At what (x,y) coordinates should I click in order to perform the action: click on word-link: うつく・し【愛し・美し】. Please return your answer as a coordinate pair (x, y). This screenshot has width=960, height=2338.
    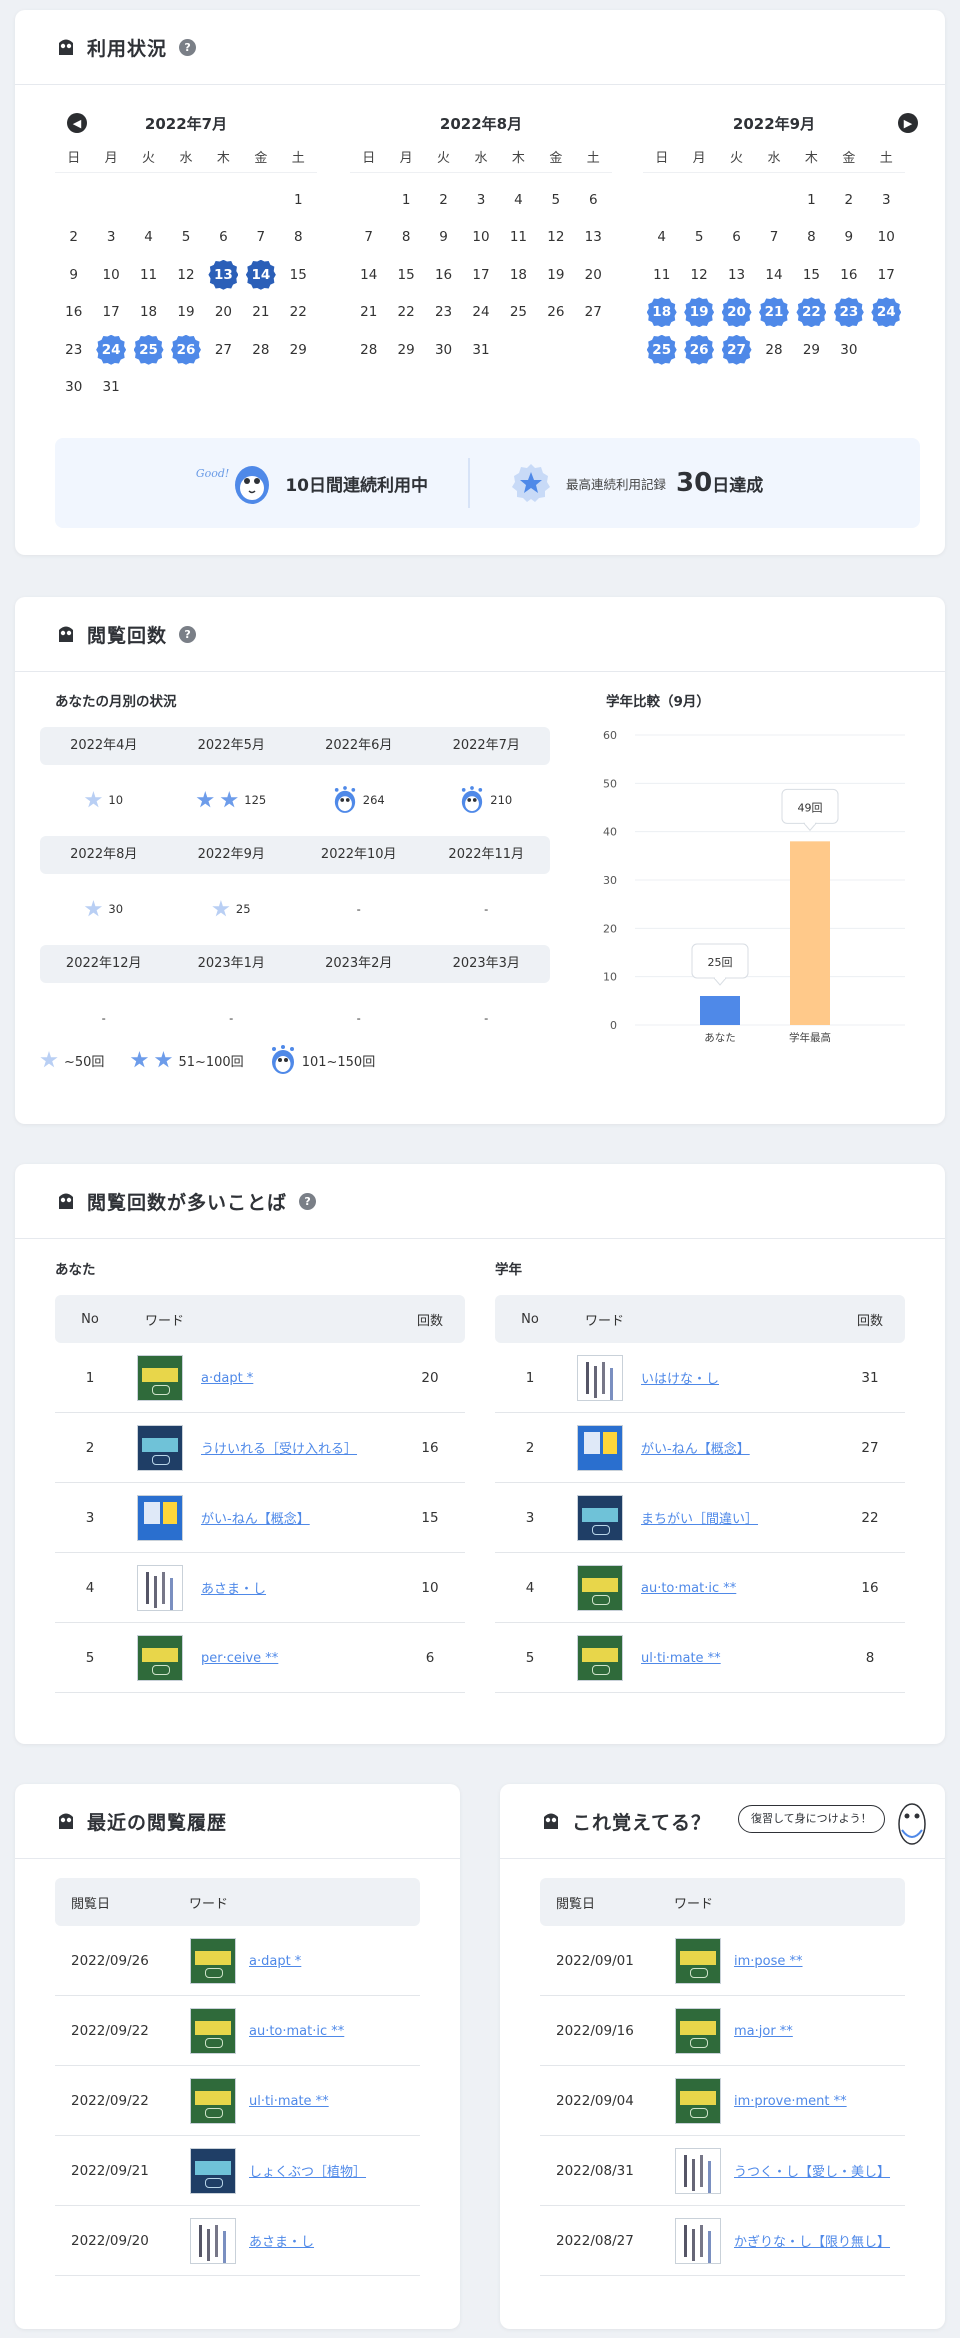
    Looking at the image, I should click on (812, 2172).